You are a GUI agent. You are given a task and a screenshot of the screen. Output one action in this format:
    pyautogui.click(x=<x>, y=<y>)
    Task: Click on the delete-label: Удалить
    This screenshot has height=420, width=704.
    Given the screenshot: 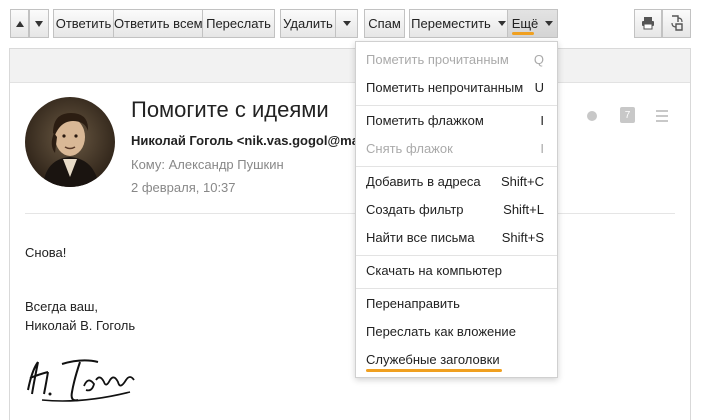 What is the action you would take?
    pyautogui.click(x=308, y=23)
    